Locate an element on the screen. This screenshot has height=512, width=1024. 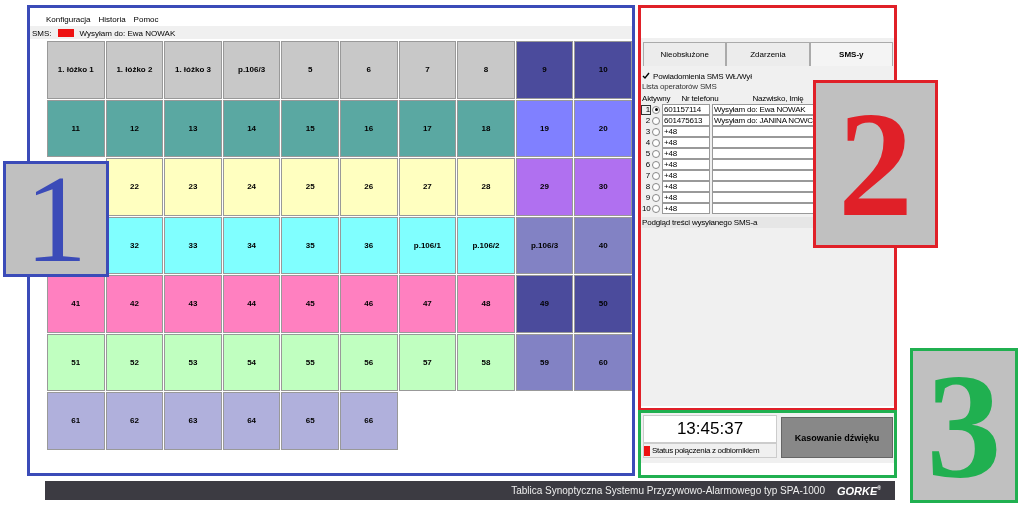
room-button: 57 is located at coordinates (427, 362).